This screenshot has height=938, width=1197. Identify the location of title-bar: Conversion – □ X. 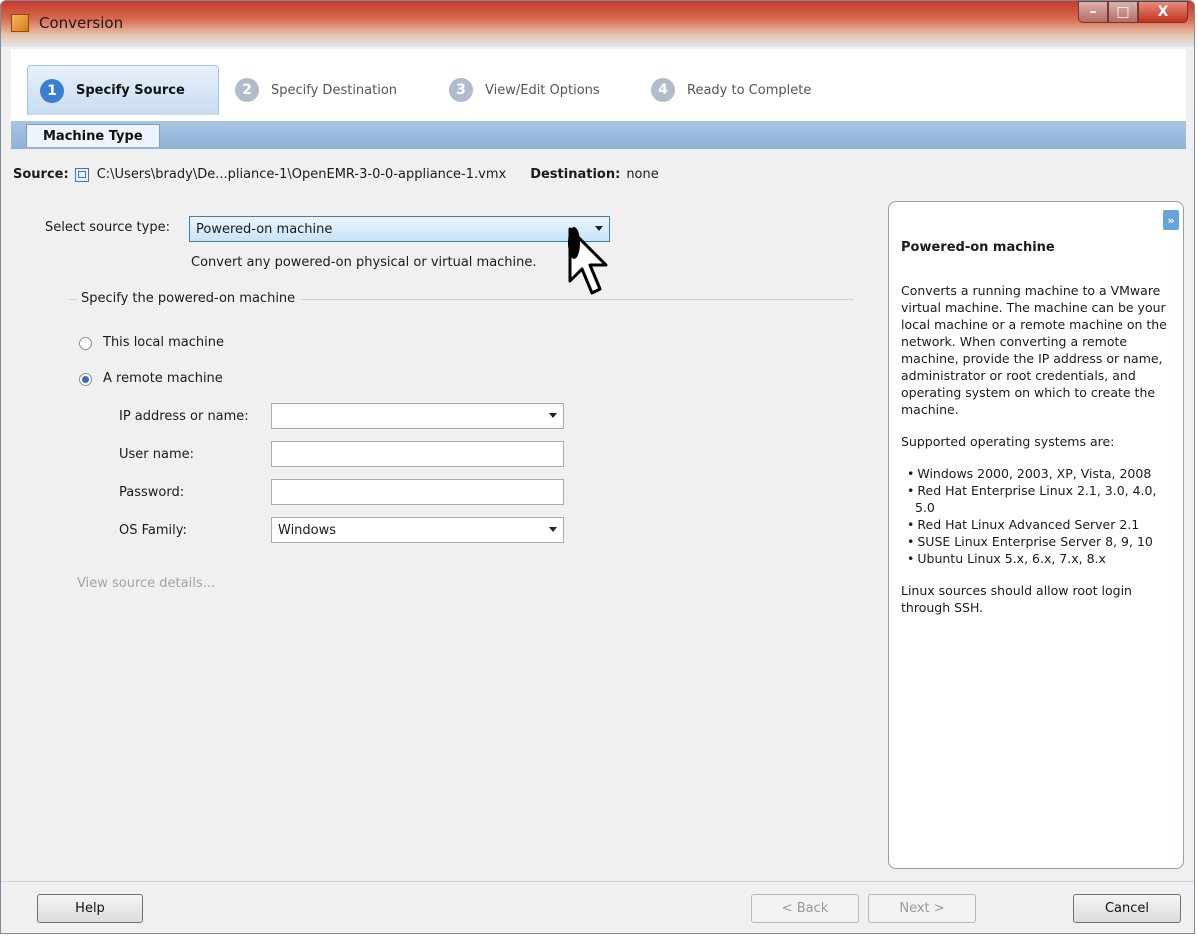
(597, 24).